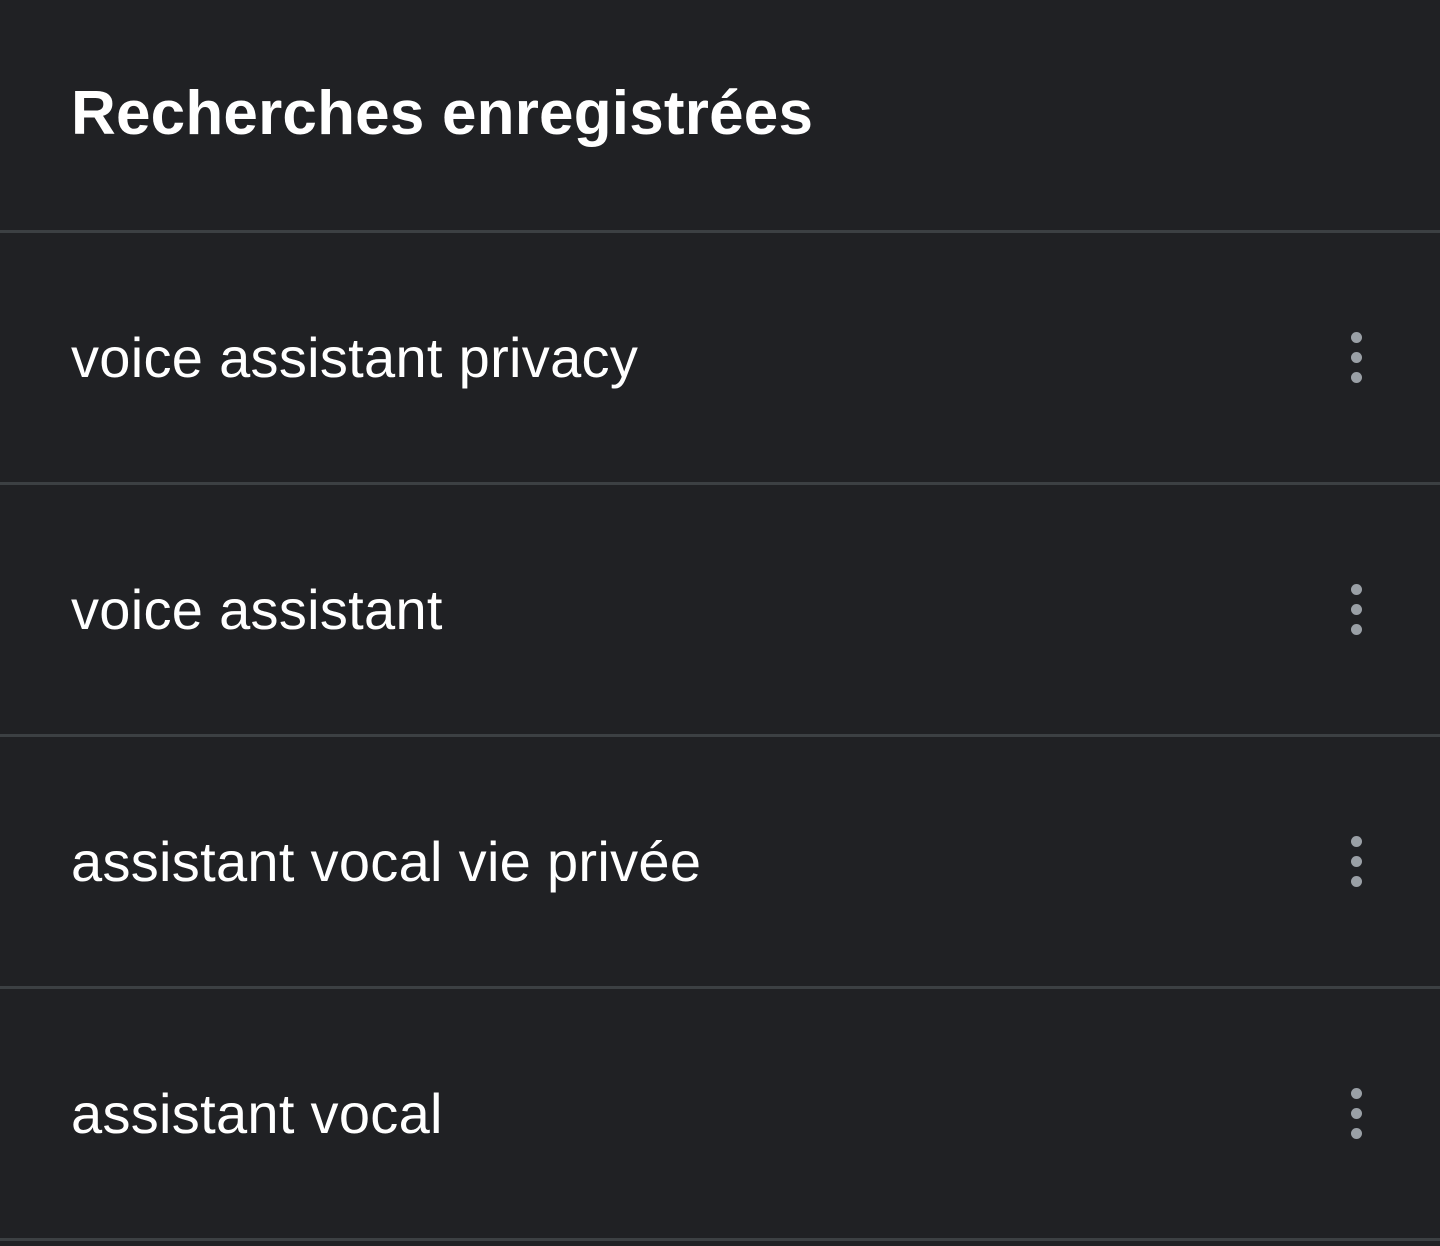  What do you see at coordinates (257, 609) in the screenshot?
I see `saved-search-label: voice assistant` at bounding box center [257, 609].